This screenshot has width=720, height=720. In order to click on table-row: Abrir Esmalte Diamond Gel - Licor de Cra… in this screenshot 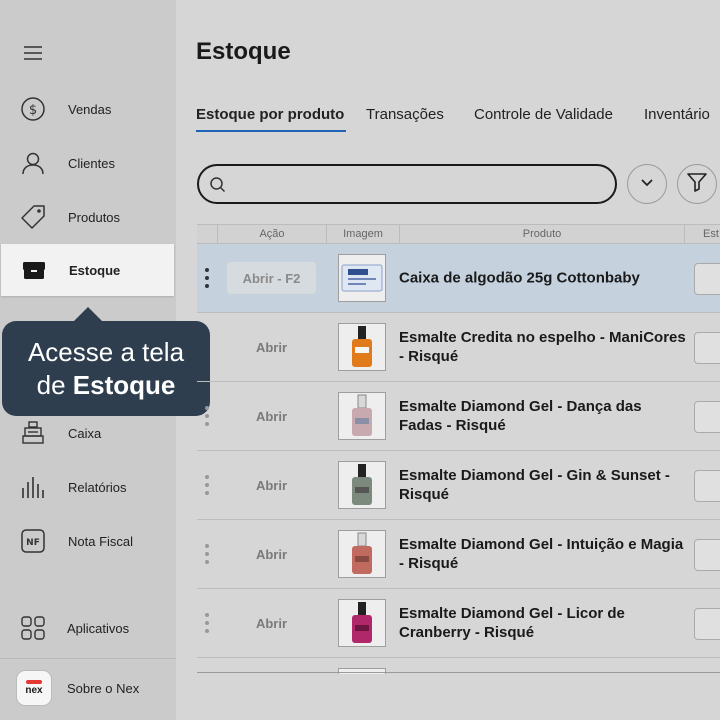, I will do `click(458, 623)`.